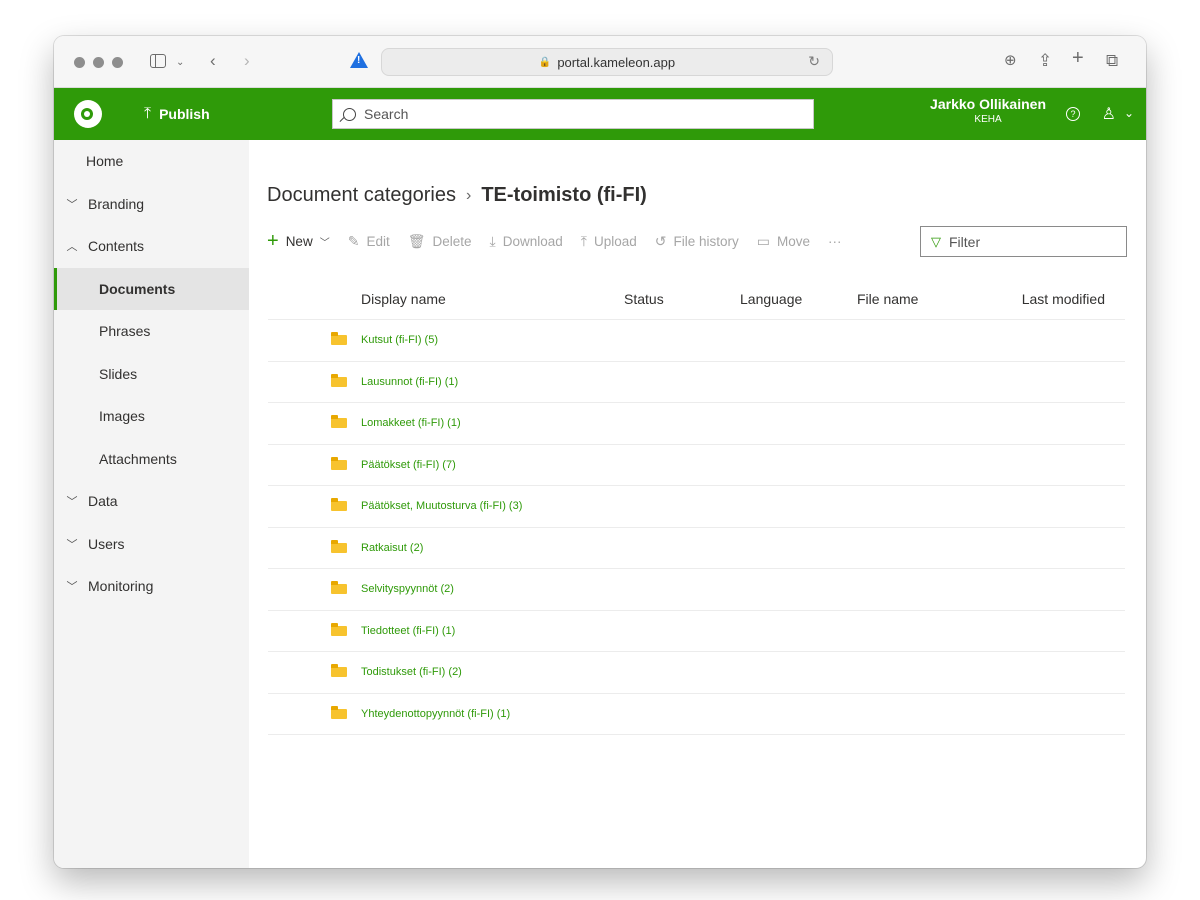  Describe the element at coordinates (151, 544) in the screenshot. I see `nav-group-users: ﹀ Users` at that location.